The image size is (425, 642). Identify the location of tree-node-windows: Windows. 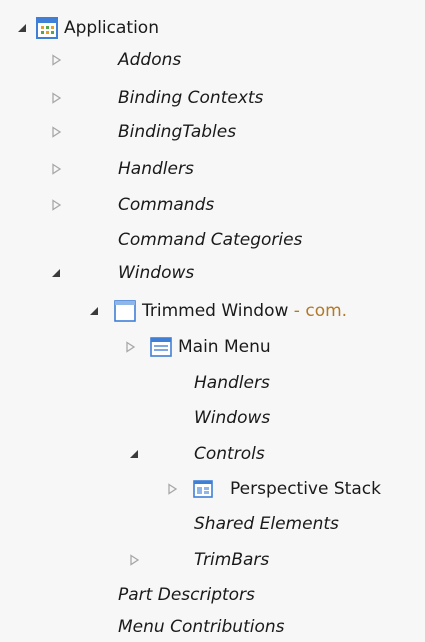
(212, 273).